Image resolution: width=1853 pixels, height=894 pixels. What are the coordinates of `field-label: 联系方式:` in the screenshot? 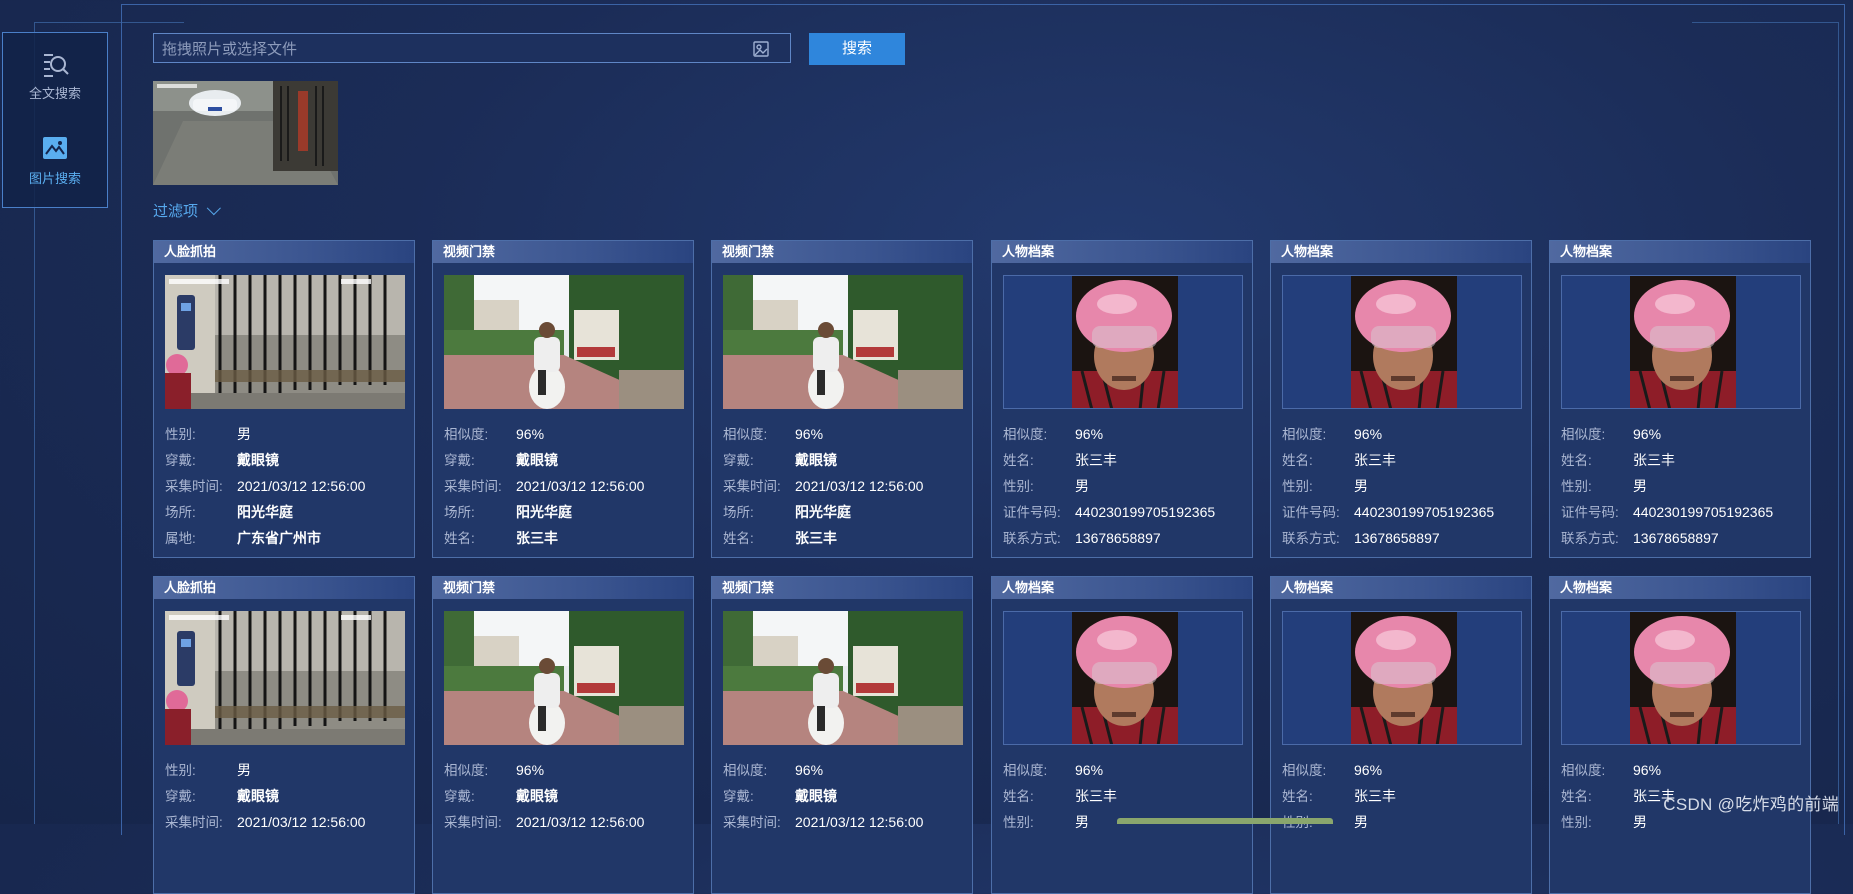 It's located at (1590, 538).